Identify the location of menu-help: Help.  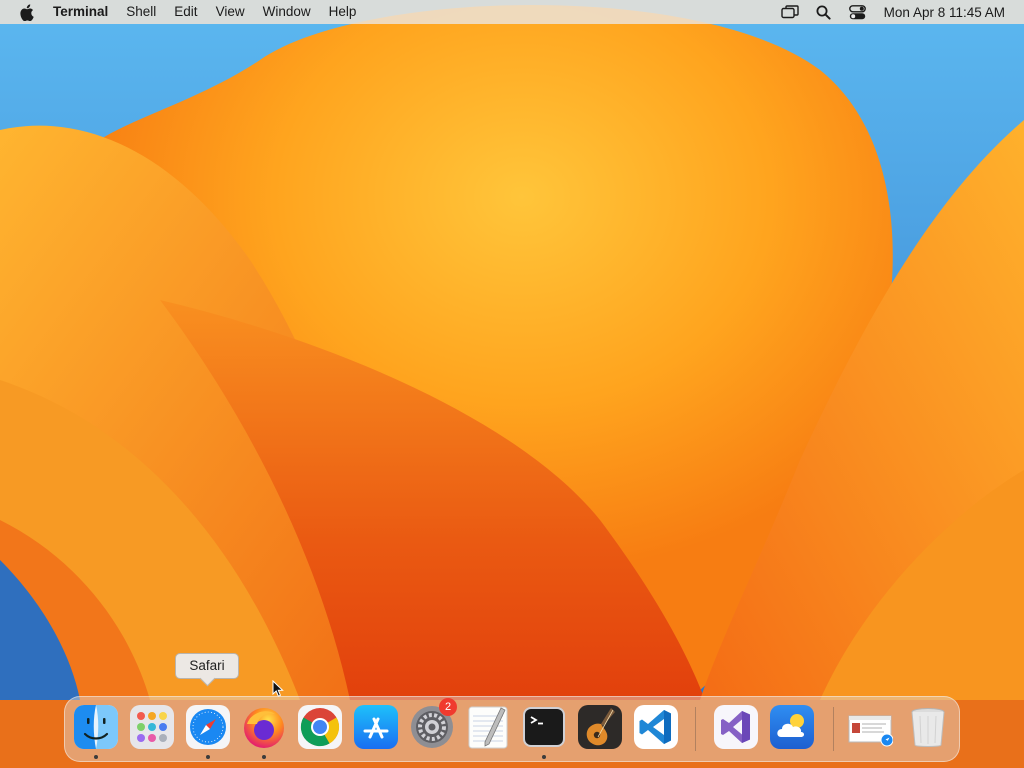
(343, 12).